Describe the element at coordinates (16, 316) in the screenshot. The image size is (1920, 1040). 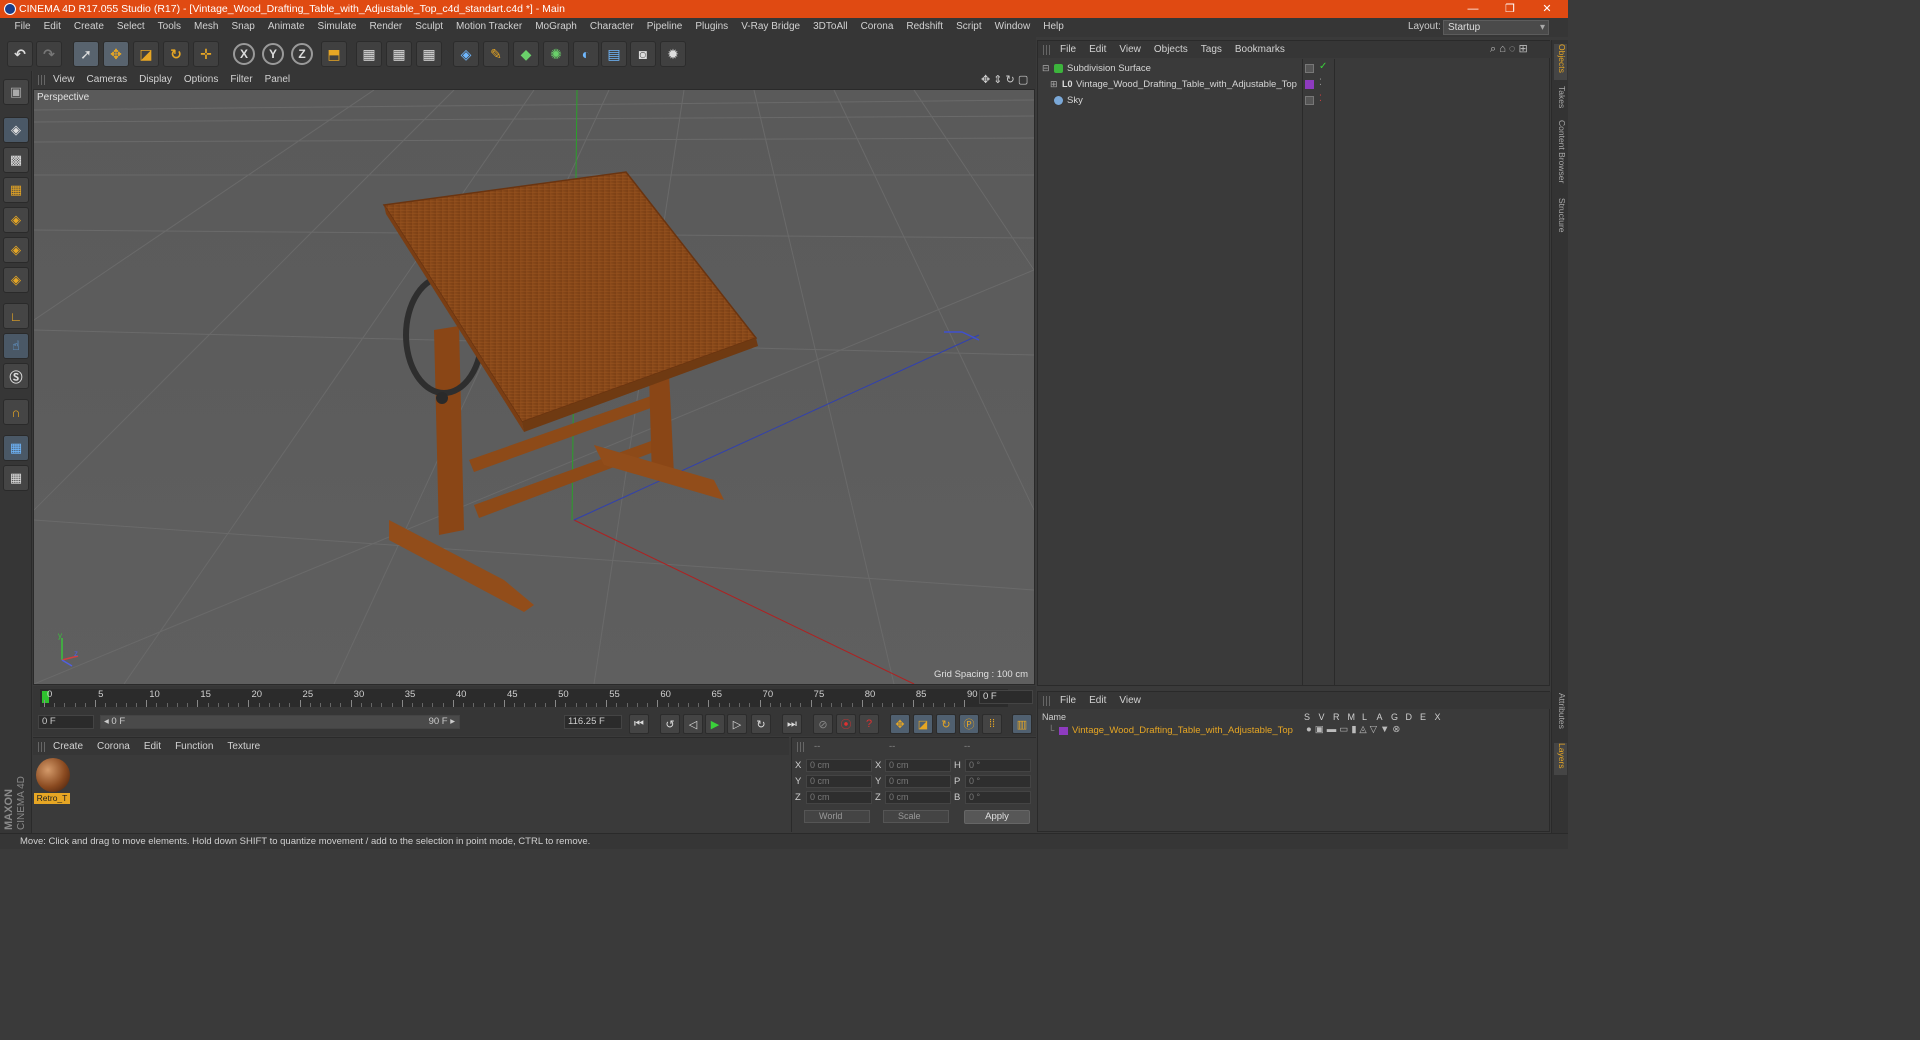
I see `axis-mode-icon: ∟` at that location.